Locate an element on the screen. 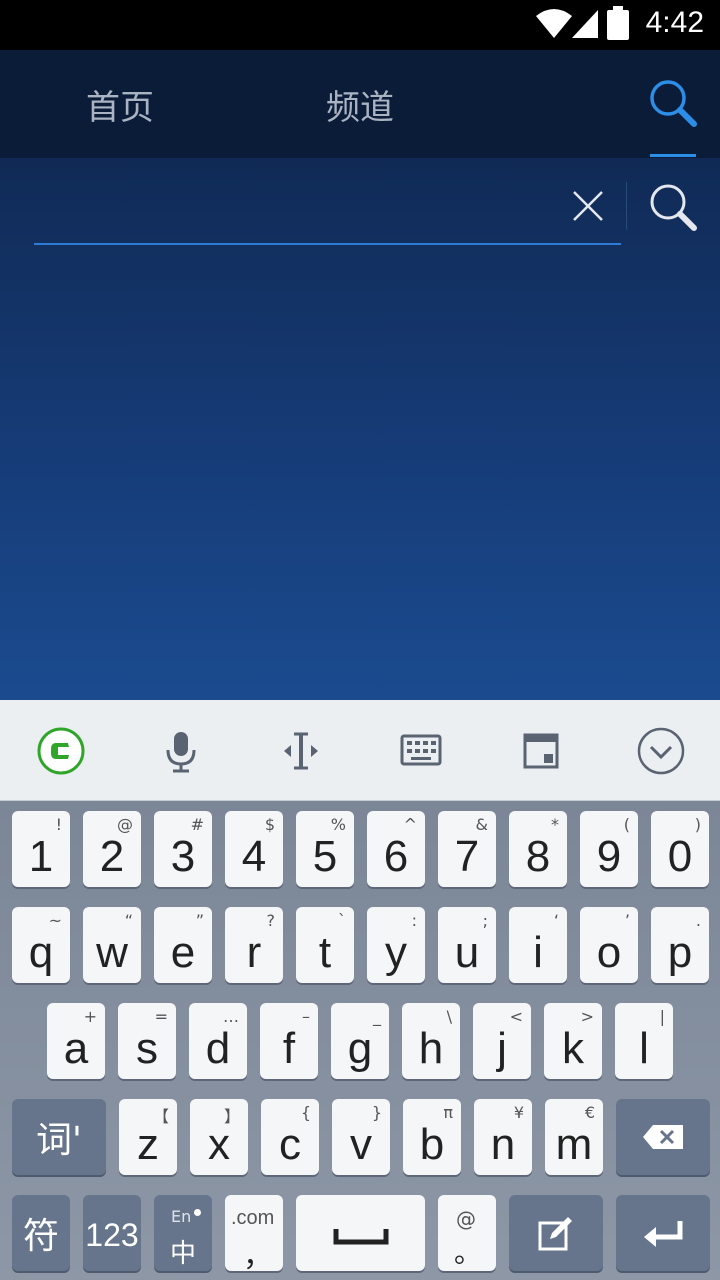 The width and height of the screenshot is (720, 1280). search-input is located at coordinates (304, 212).